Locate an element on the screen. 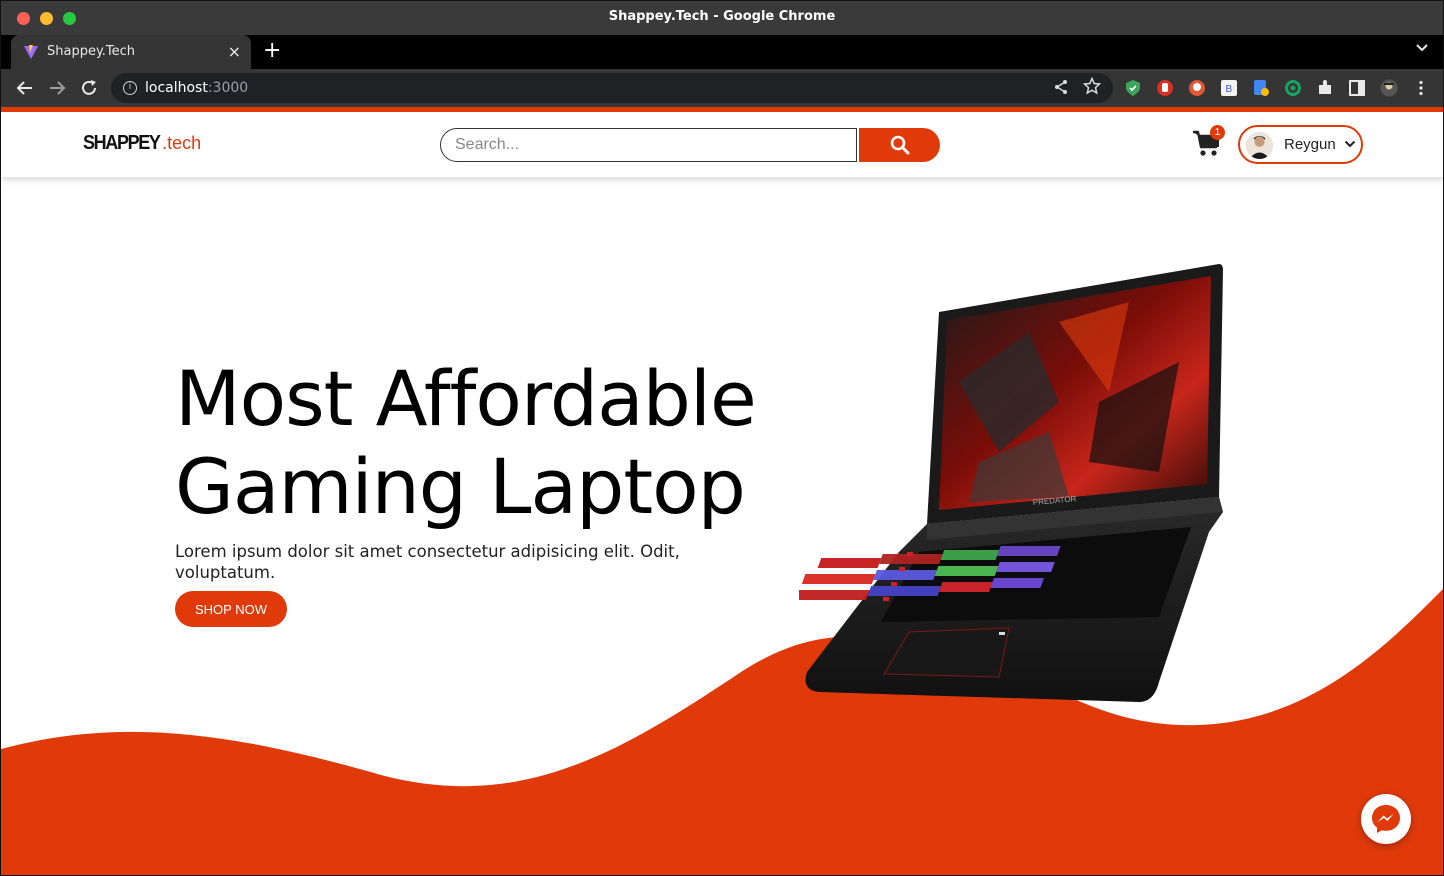  site-logo: SHAPPEY .tech is located at coordinates (142, 143).